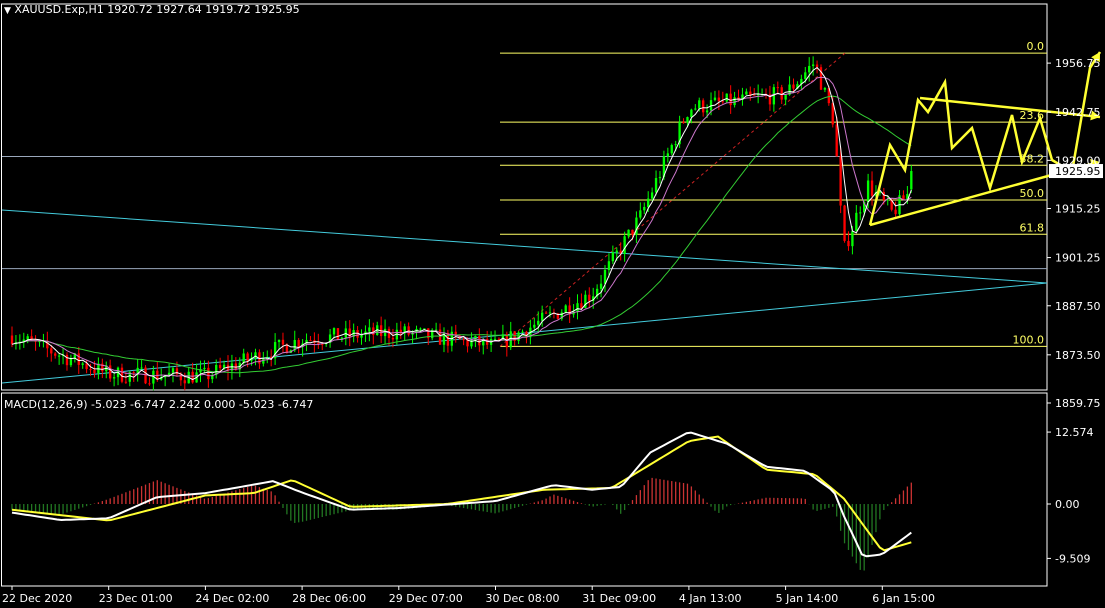  Describe the element at coordinates (1078, 63) in the screenshot. I see `price-tick-label: 1956.75` at that location.